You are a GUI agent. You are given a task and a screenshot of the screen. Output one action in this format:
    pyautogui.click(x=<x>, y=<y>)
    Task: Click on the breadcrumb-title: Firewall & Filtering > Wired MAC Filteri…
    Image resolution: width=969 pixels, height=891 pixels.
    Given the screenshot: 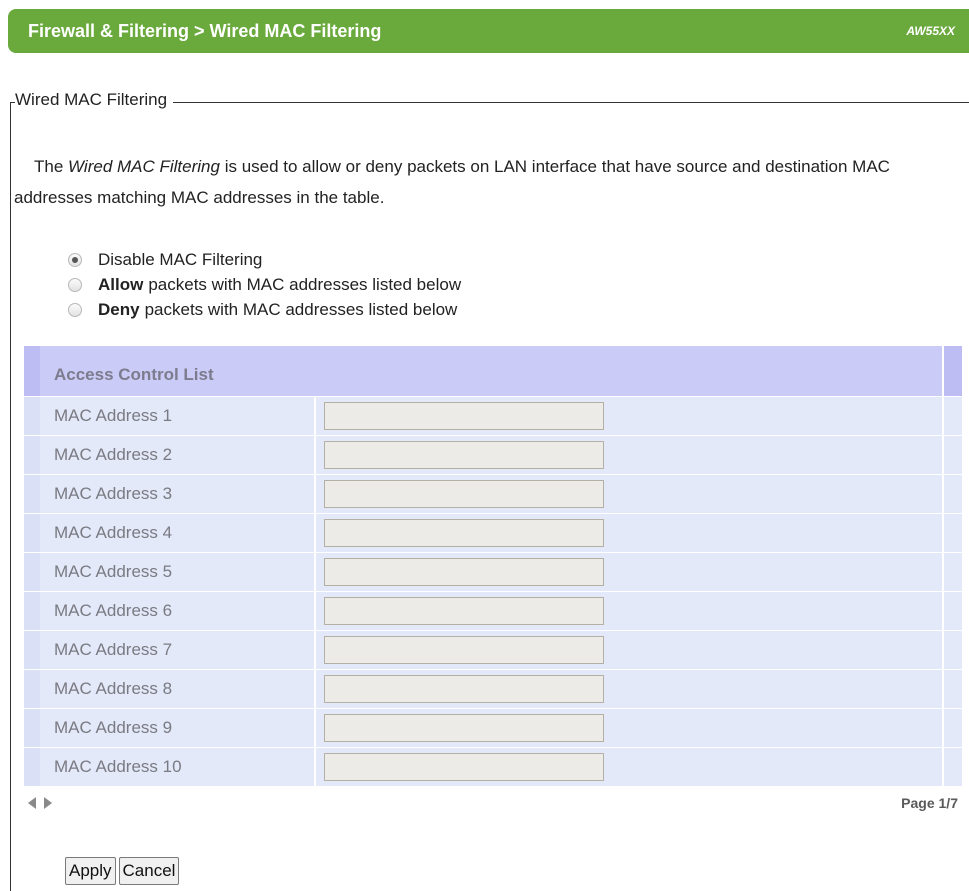 What is the action you would take?
    pyautogui.click(x=205, y=30)
    